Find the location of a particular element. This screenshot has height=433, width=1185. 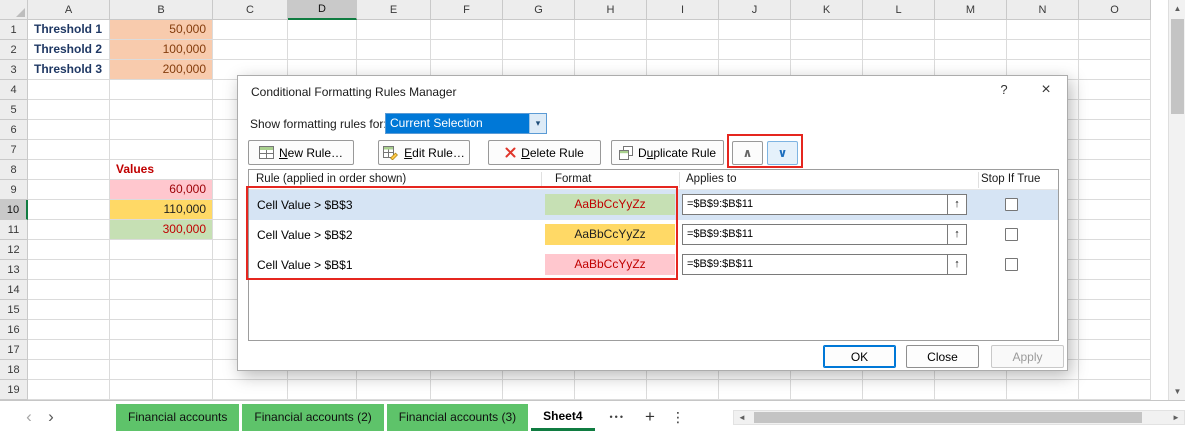

column-header-F: F is located at coordinates (467, 10).